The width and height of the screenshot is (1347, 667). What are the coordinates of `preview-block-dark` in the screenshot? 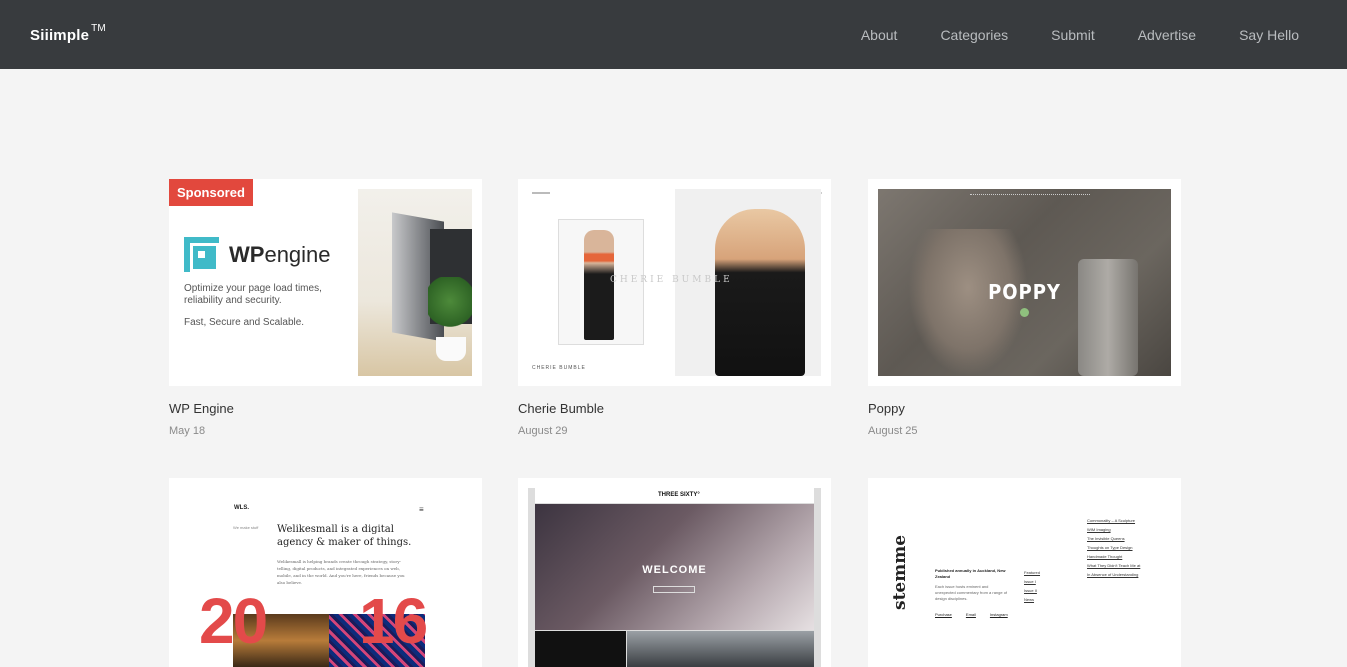 It's located at (580, 649).